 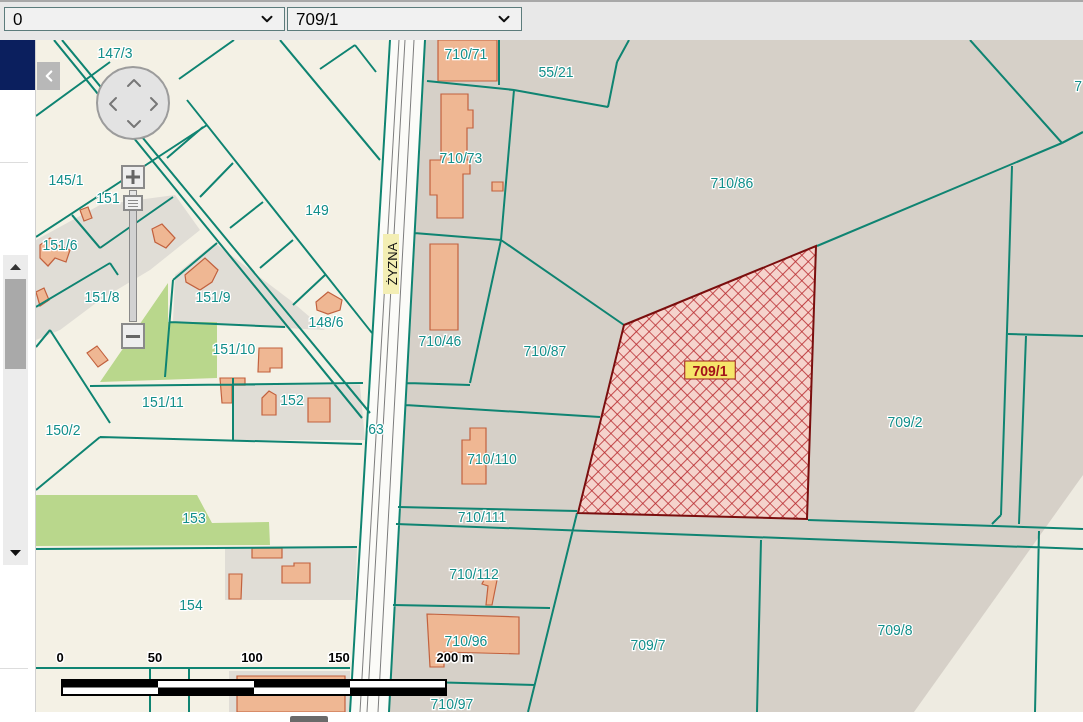 What do you see at coordinates (163, 402) in the screenshot?
I see `parcel-label: 151/11` at bounding box center [163, 402].